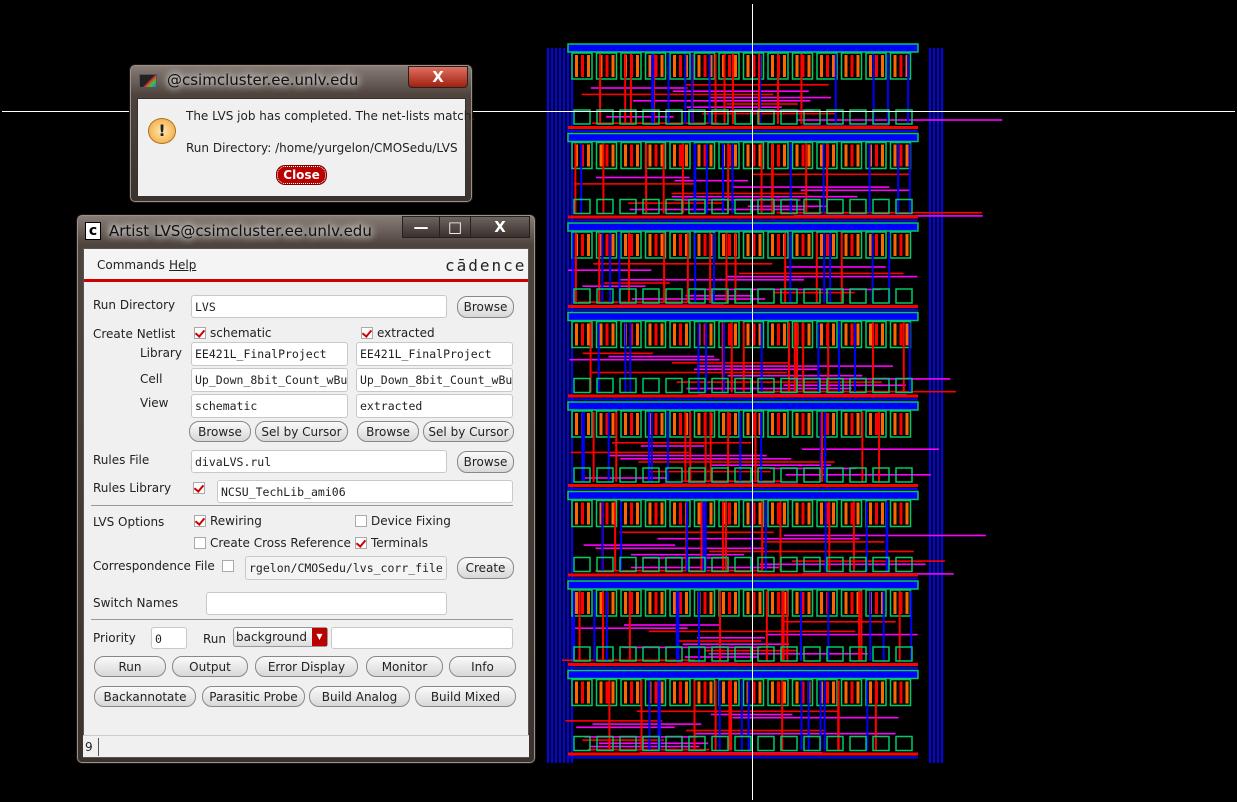  What do you see at coordinates (145, 696) in the screenshot?
I see `backannotate-button: Backannotate` at bounding box center [145, 696].